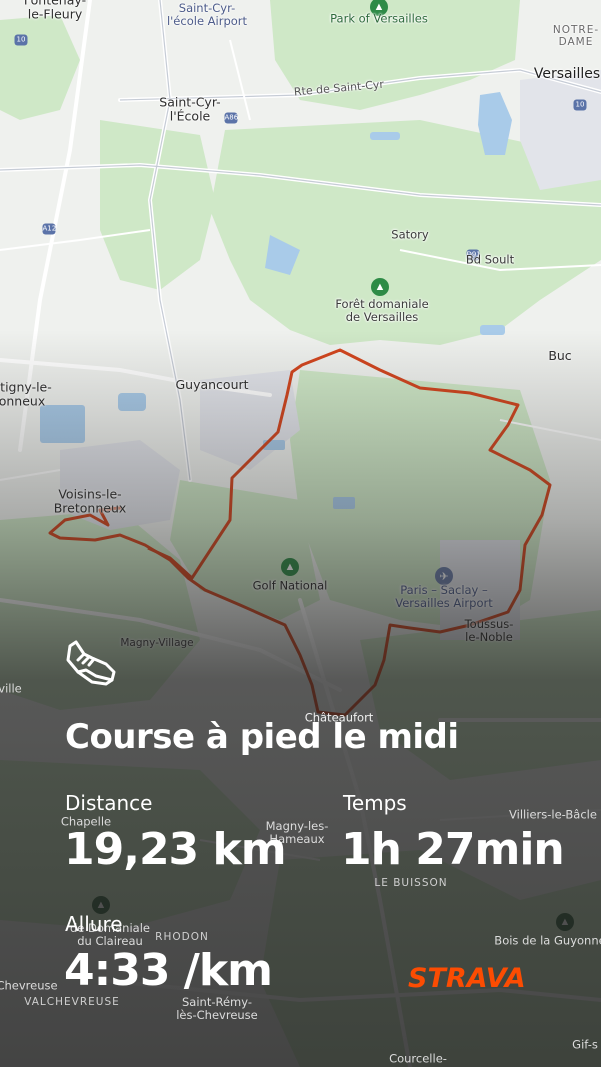 The image size is (601, 1067). What do you see at coordinates (567, 73) in the screenshot?
I see `map-label-versailles: Versailles` at bounding box center [567, 73].